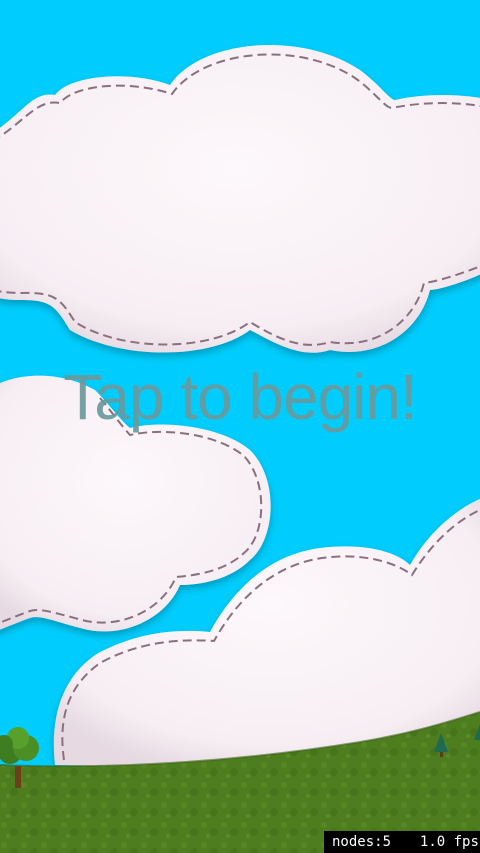  Describe the element at coordinates (240, 397) in the screenshot. I see `tap-to-begin-prompt: Tap to begin!` at that location.